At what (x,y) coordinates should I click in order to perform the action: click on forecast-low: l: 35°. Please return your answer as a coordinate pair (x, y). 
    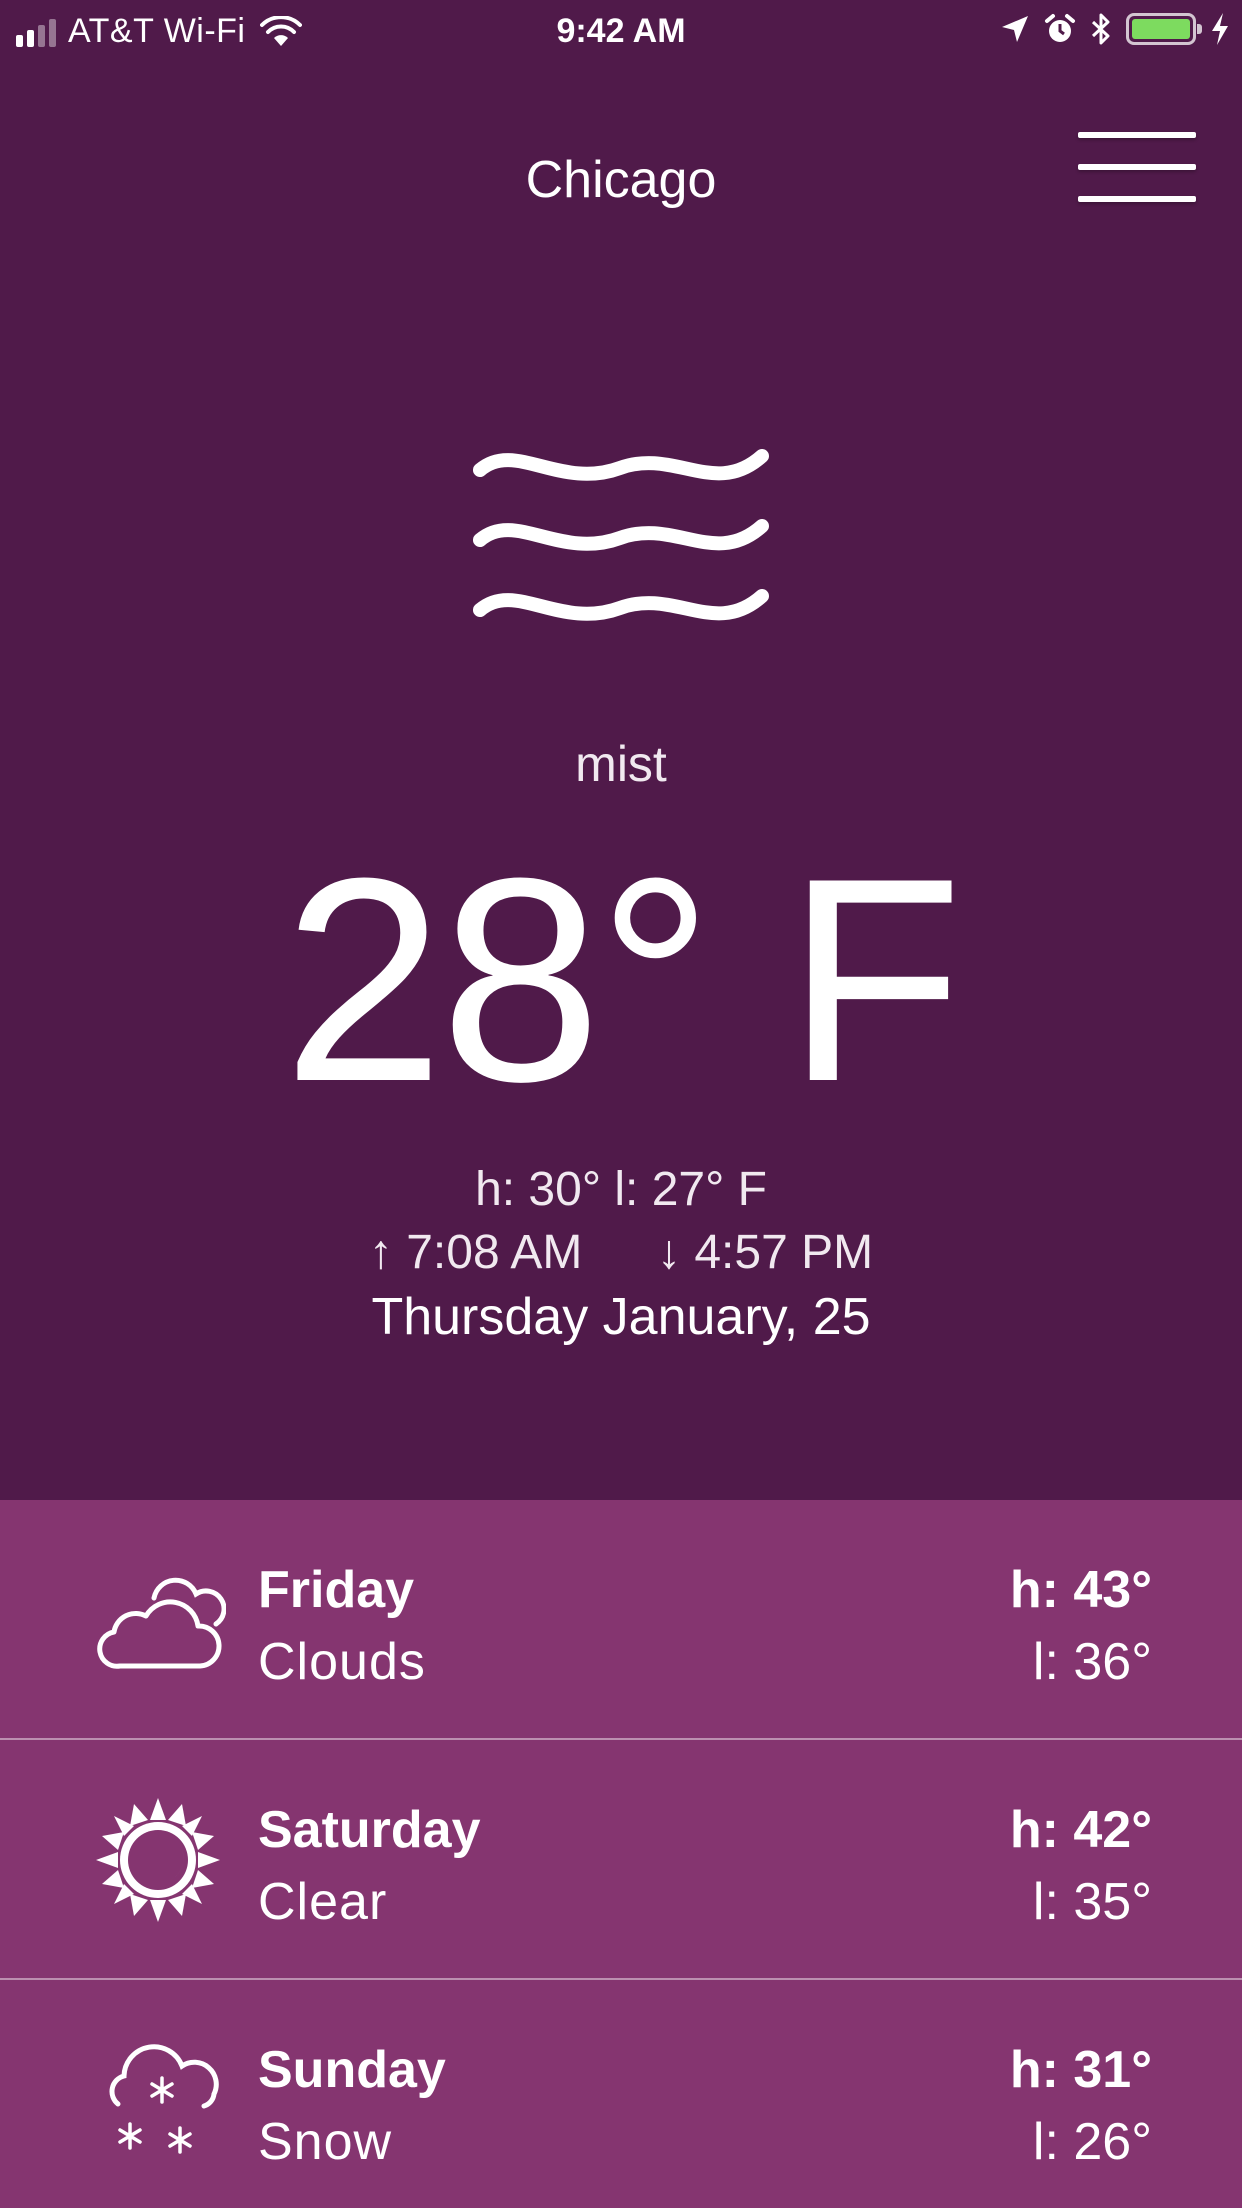
    Looking at the image, I should click on (1092, 1902).